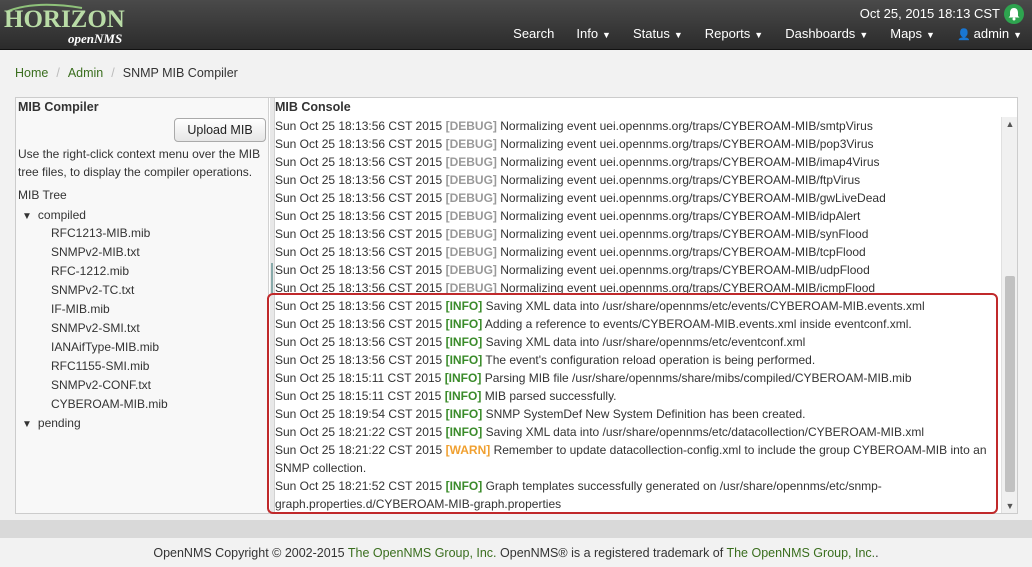 This screenshot has height=567, width=1032. What do you see at coordinates (249, 553) in the screenshot?
I see `footer-copyright: OpenNMS Copyright © 2002-2015` at bounding box center [249, 553].